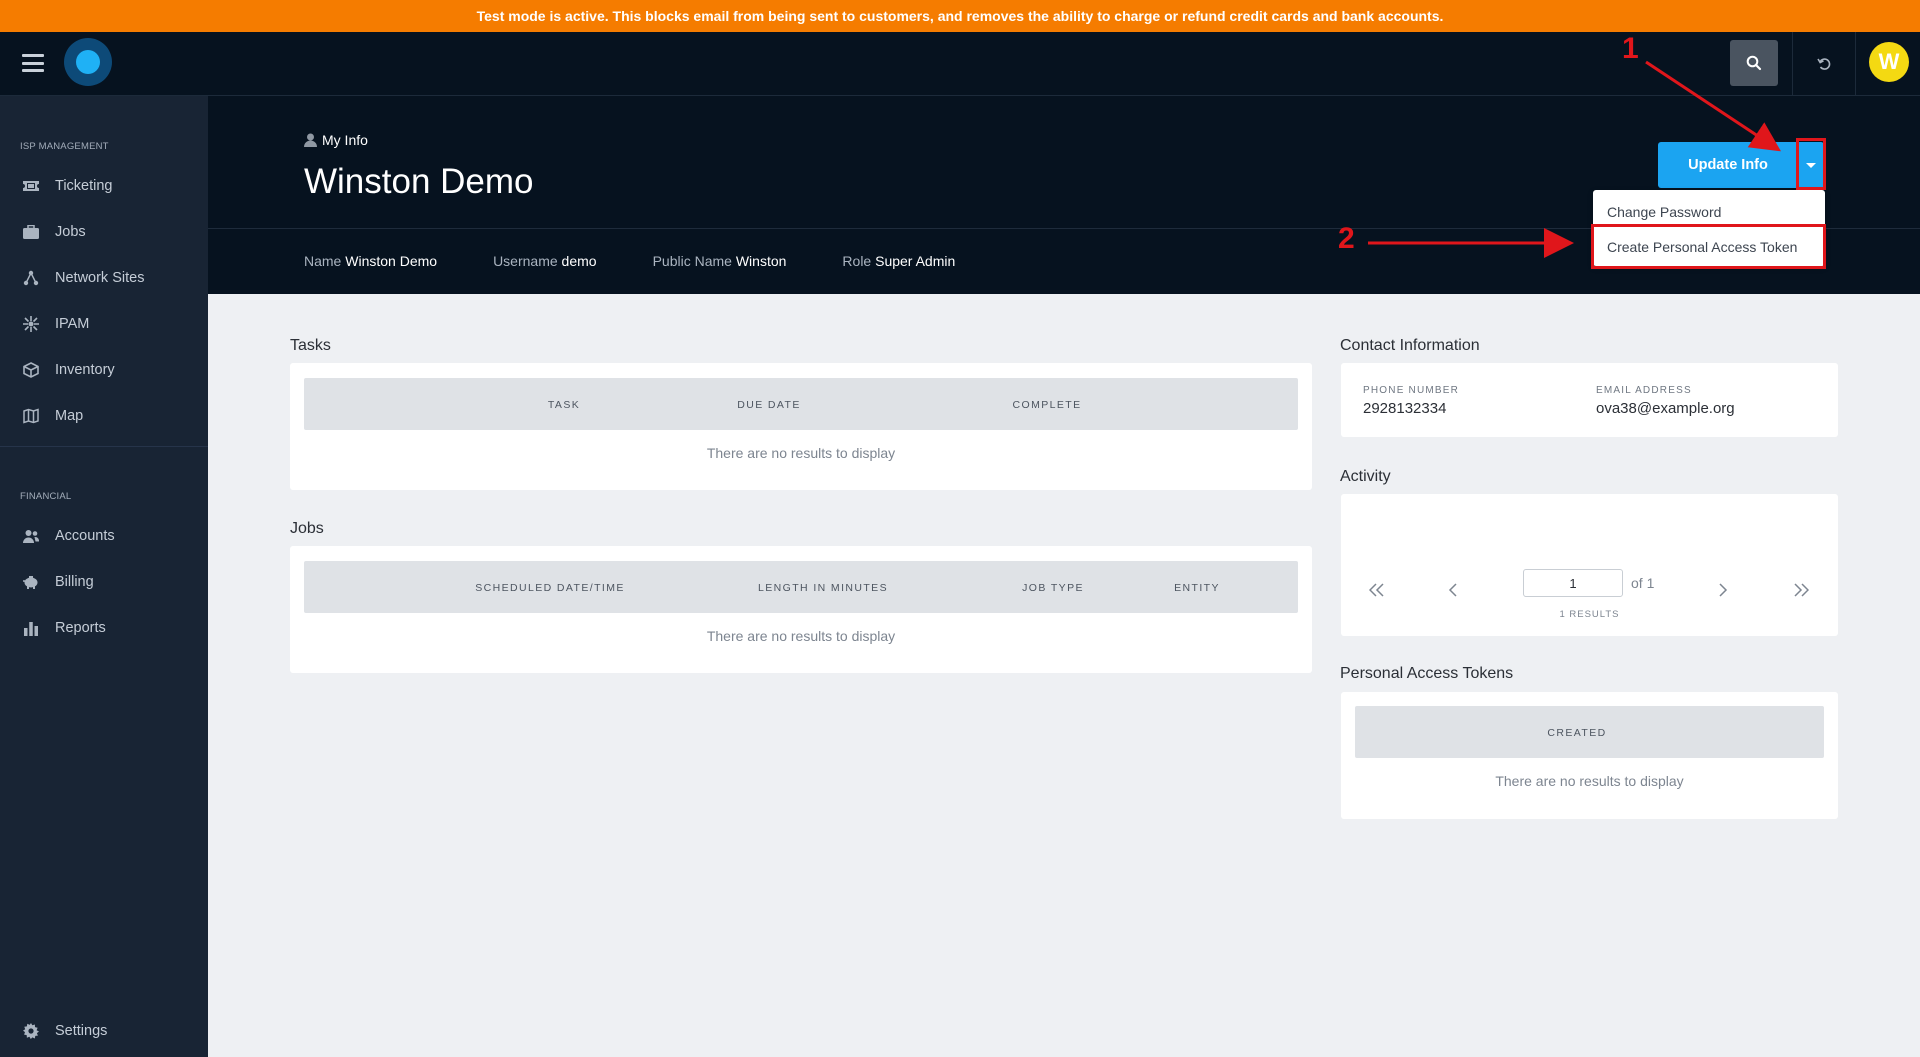 Image resolution: width=1920 pixels, height=1057 pixels. Describe the element at coordinates (801, 636) in the screenshot. I see `jobs-empty-message: There are no results to display` at that location.